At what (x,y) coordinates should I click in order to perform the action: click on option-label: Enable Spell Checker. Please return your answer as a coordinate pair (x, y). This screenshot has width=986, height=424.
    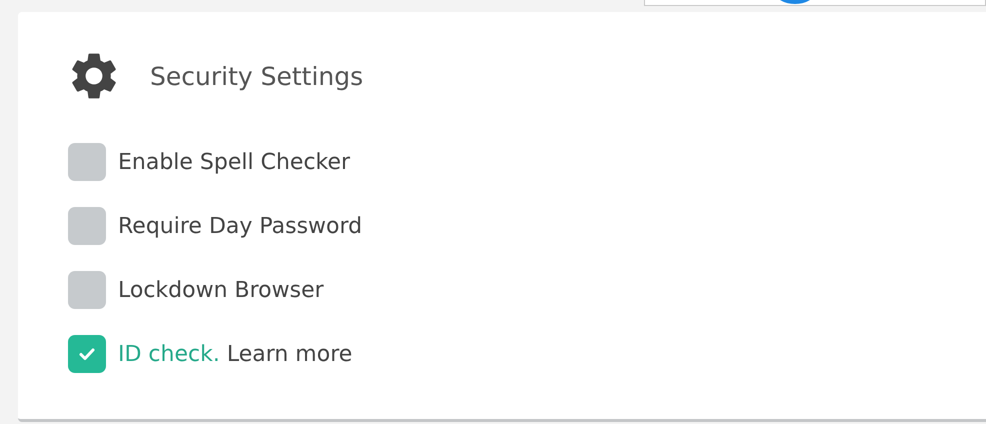
    Looking at the image, I should click on (234, 162).